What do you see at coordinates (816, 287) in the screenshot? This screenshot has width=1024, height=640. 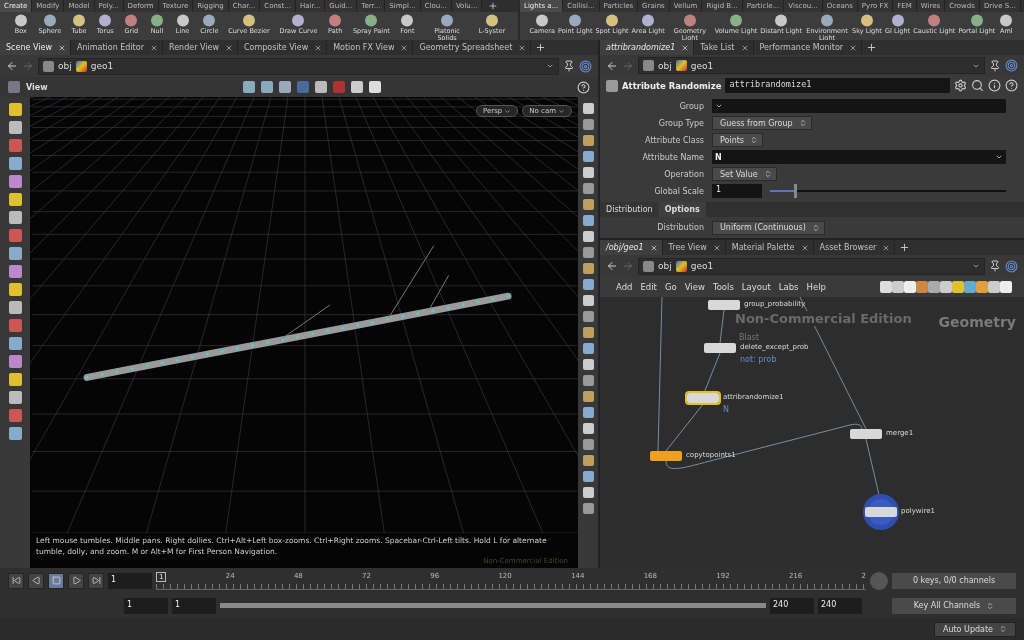 I see `menu-item: Help` at bounding box center [816, 287].